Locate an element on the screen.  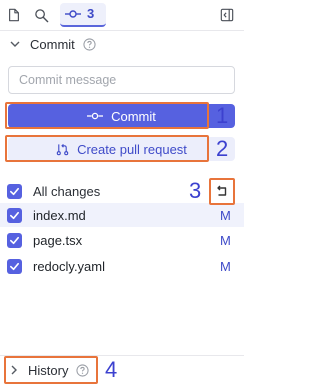
commit-section-header: Commit is located at coordinates (52, 44).